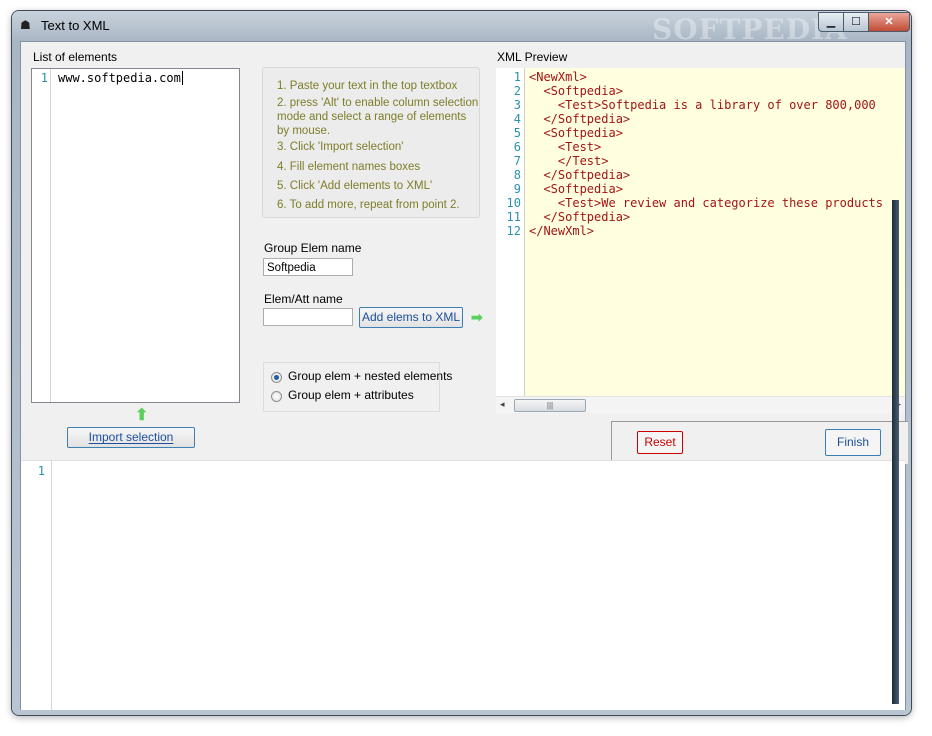 The image size is (932, 736). What do you see at coordinates (513, 203) in the screenshot?
I see `line-number: 10` at bounding box center [513, 203].